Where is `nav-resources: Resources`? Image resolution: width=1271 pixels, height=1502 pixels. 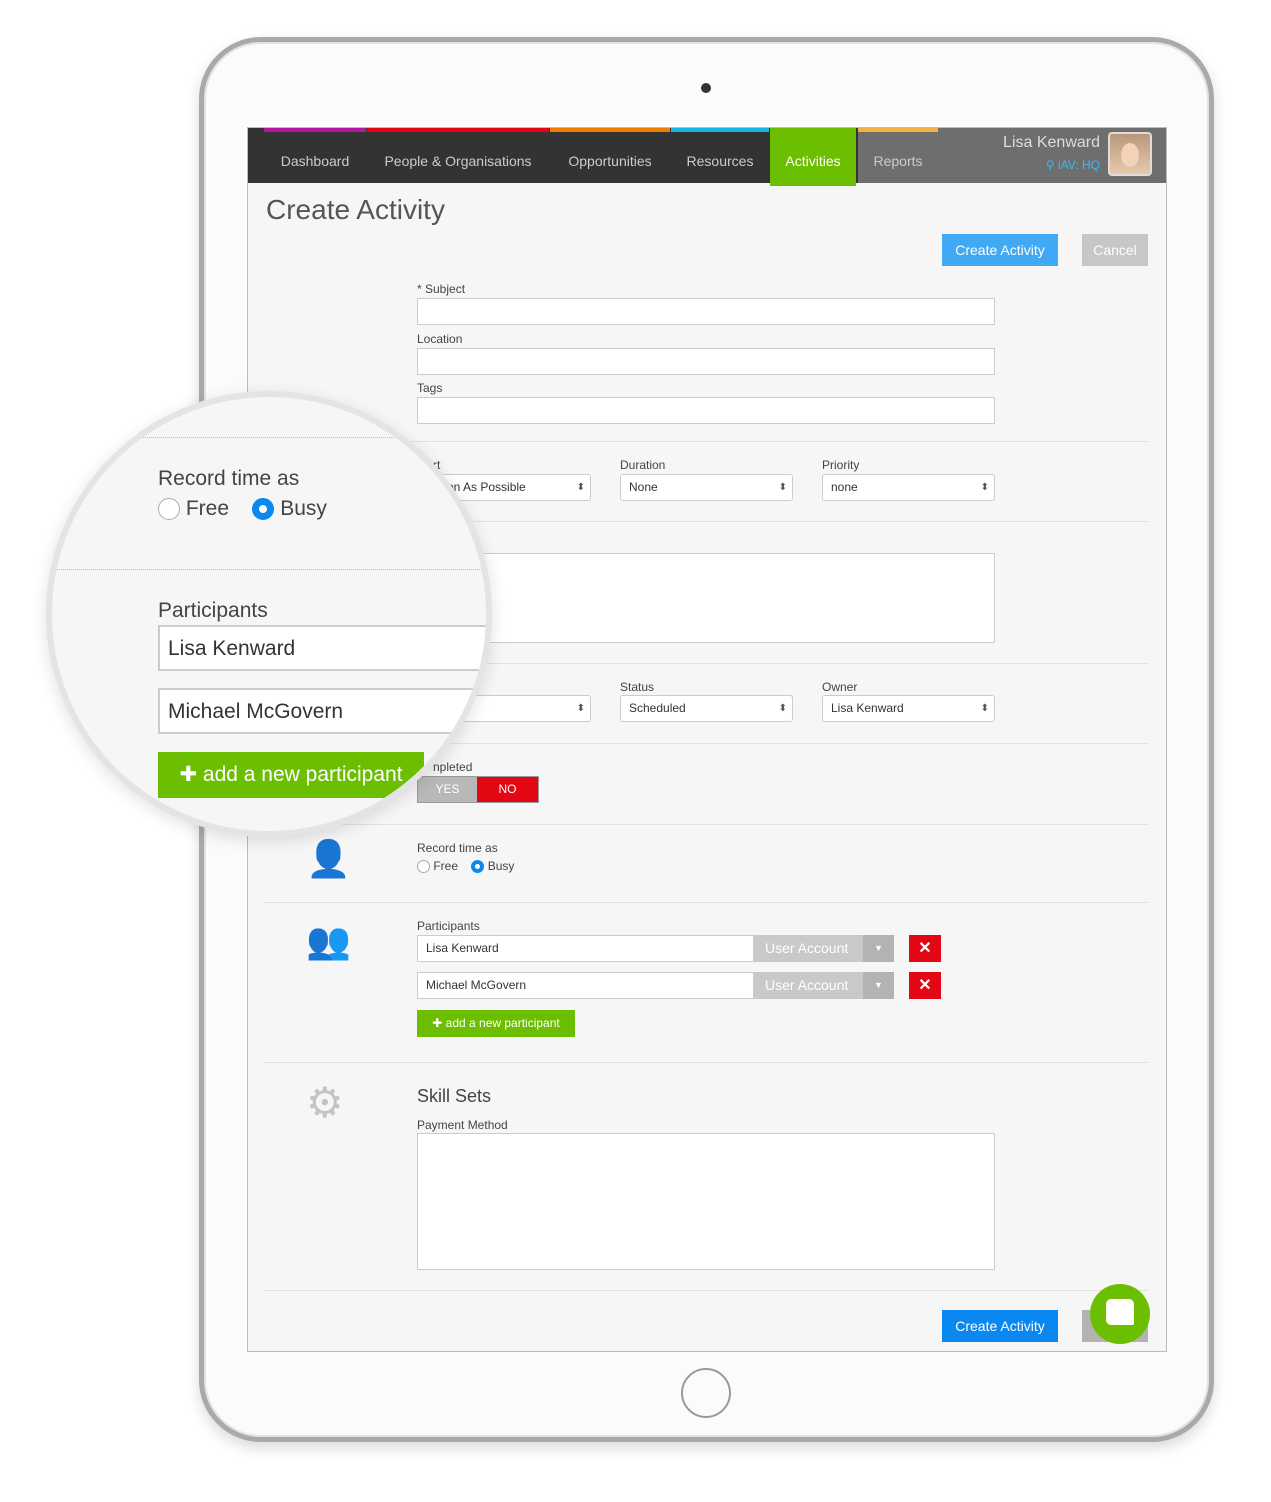
nav-resources: Resources is located at coordinates (720, 155).